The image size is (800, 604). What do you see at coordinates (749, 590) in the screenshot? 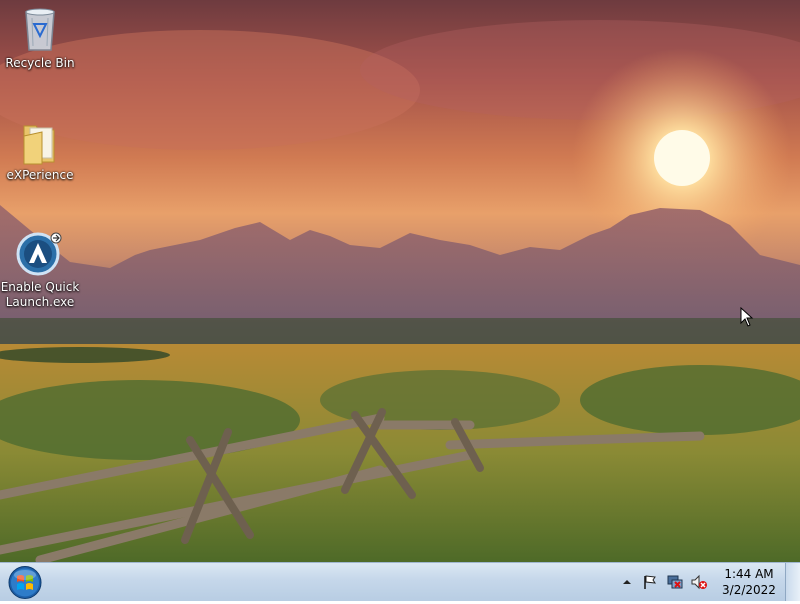
I see `clock-date: 3/2/2022` at bounding box center [749, 590].